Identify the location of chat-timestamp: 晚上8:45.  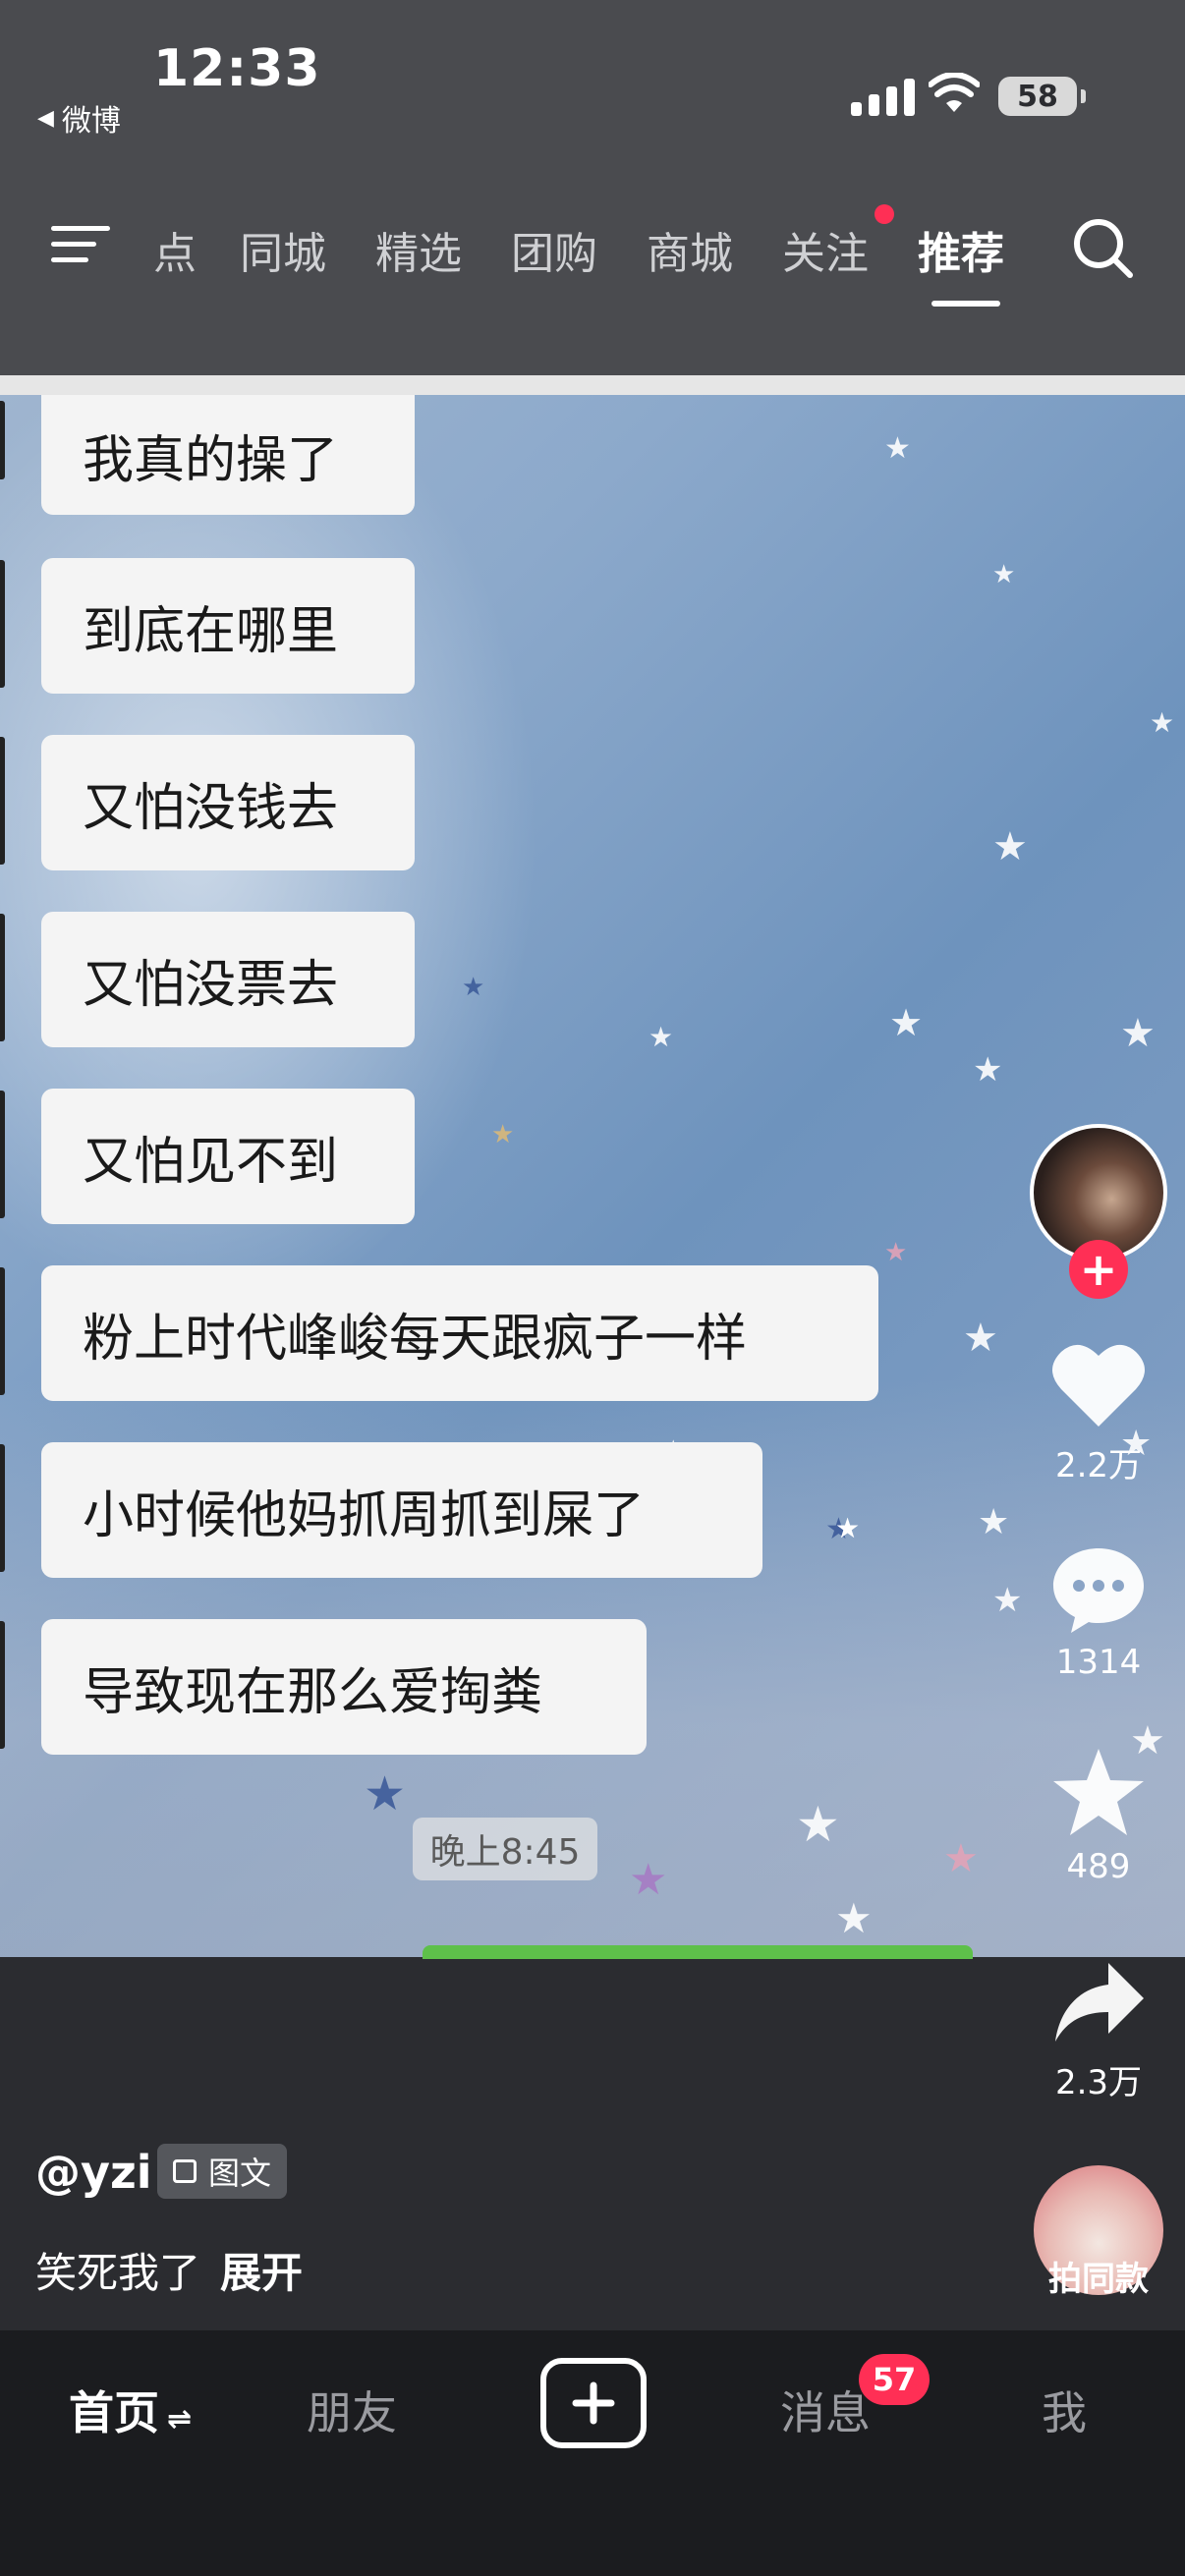
(505, 1849).